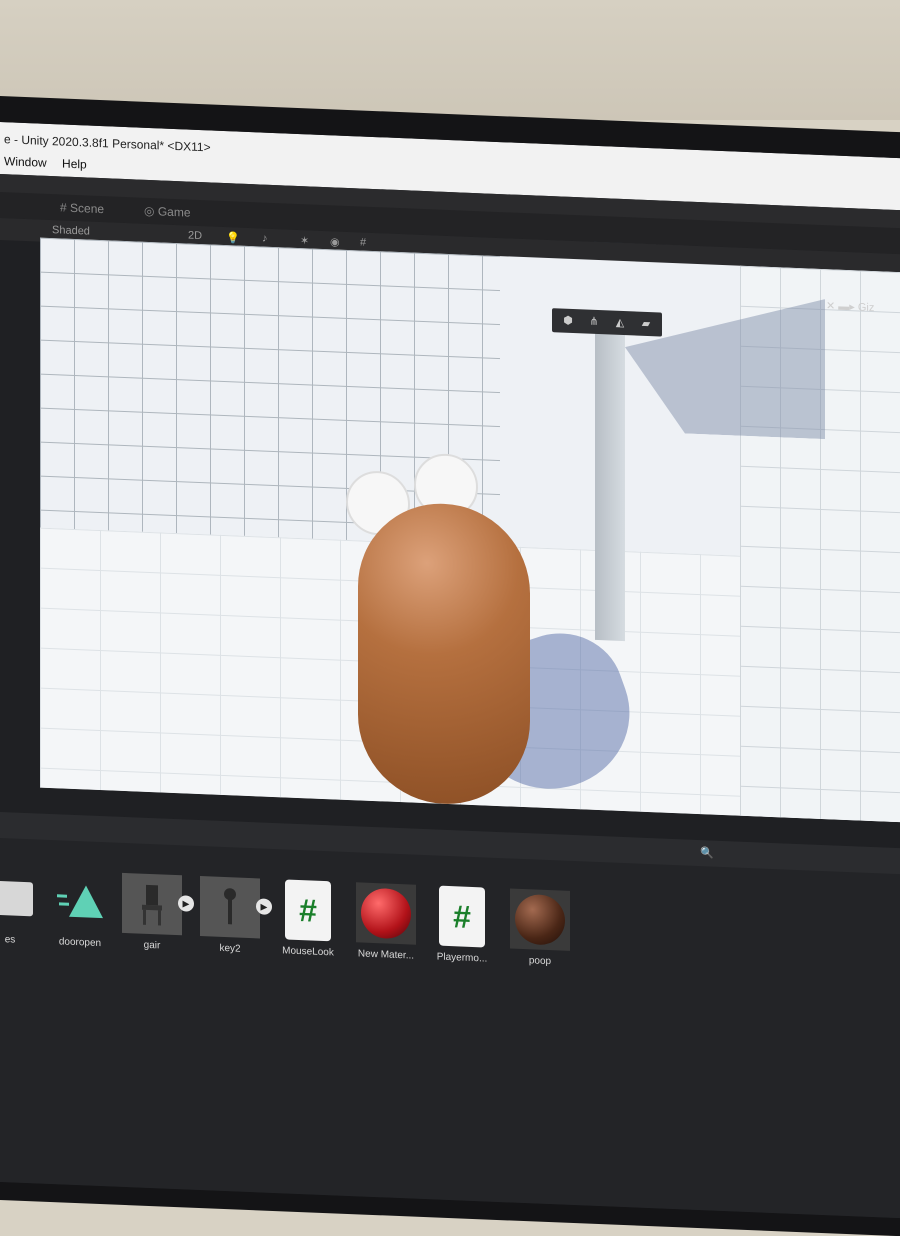  What do you see at coordinates (866, 308) in the screenshot?
I see `gizmos-label: Giz` at bounding box center [866, 308].